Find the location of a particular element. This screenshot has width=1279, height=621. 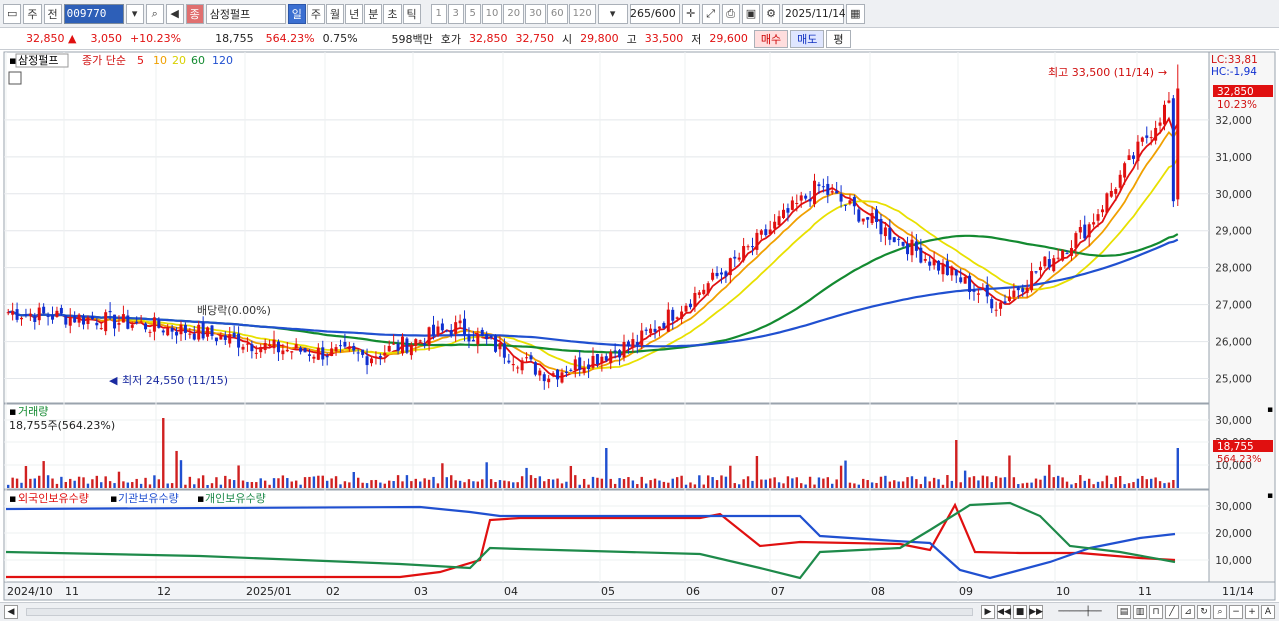

stop-icon: ■ is located at coordinates (1020, 612).